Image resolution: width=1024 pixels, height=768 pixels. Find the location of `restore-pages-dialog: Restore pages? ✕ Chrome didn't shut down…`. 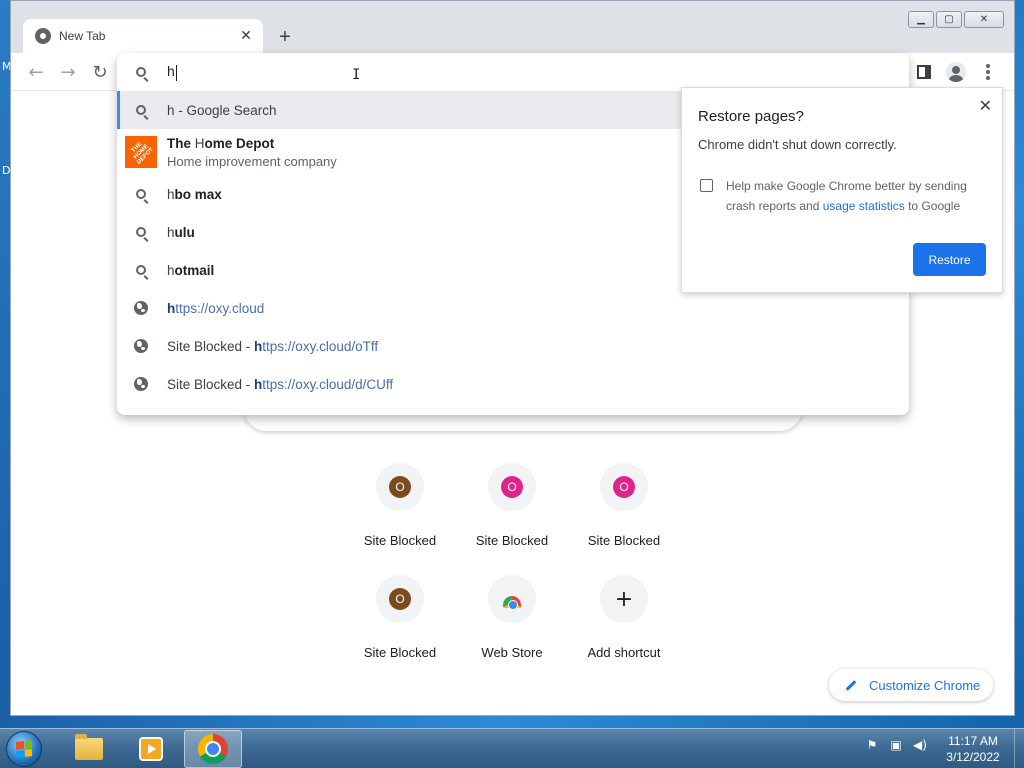

restore-pages-dialog: Restore pages? ✕ Chrome didn't shut down… is located at coordinates (842, 190).